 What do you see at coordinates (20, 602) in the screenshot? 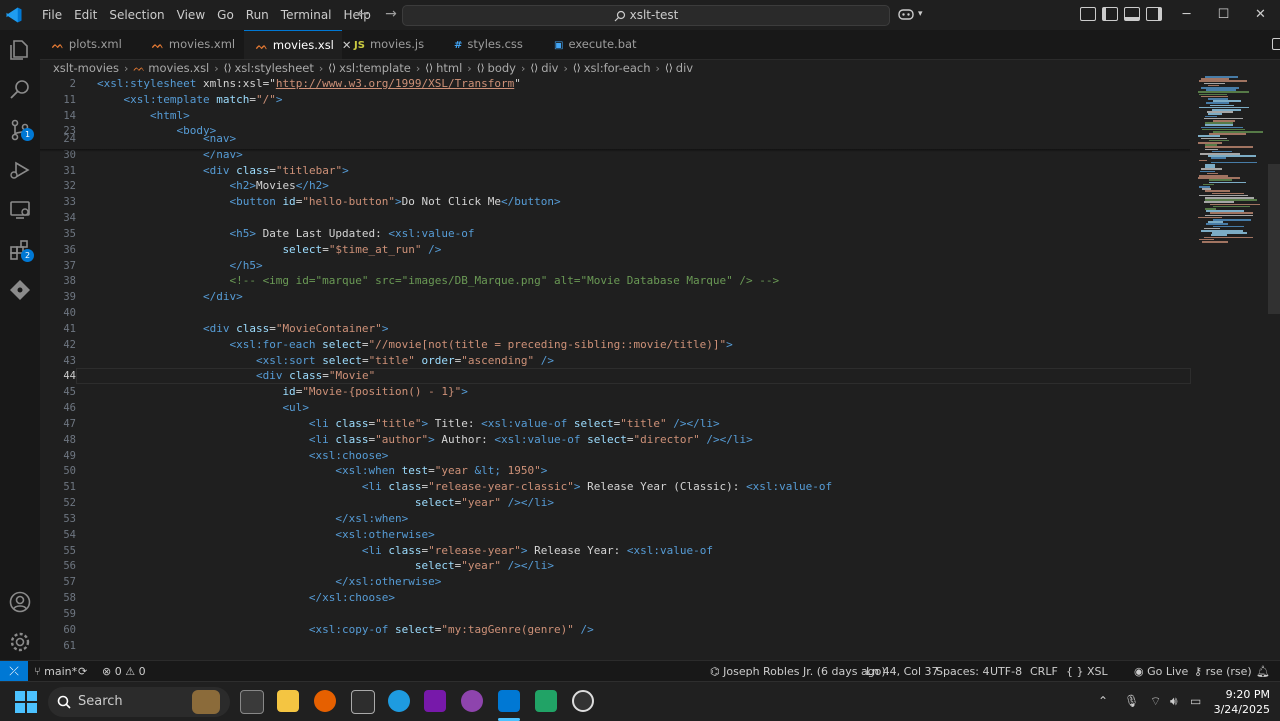
I see `accounts-icon` at bounding box center [20, 602].